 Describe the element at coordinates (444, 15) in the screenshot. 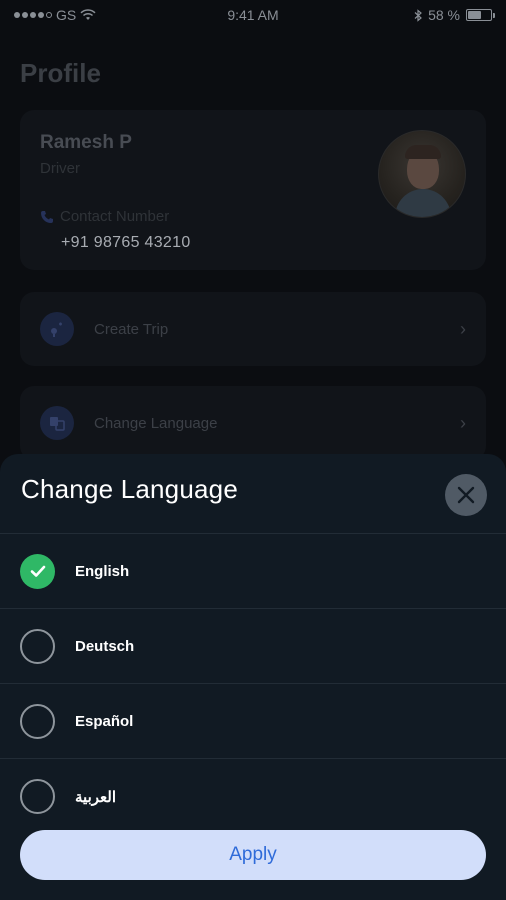

I see `battery-percent: 58 %` at that location.